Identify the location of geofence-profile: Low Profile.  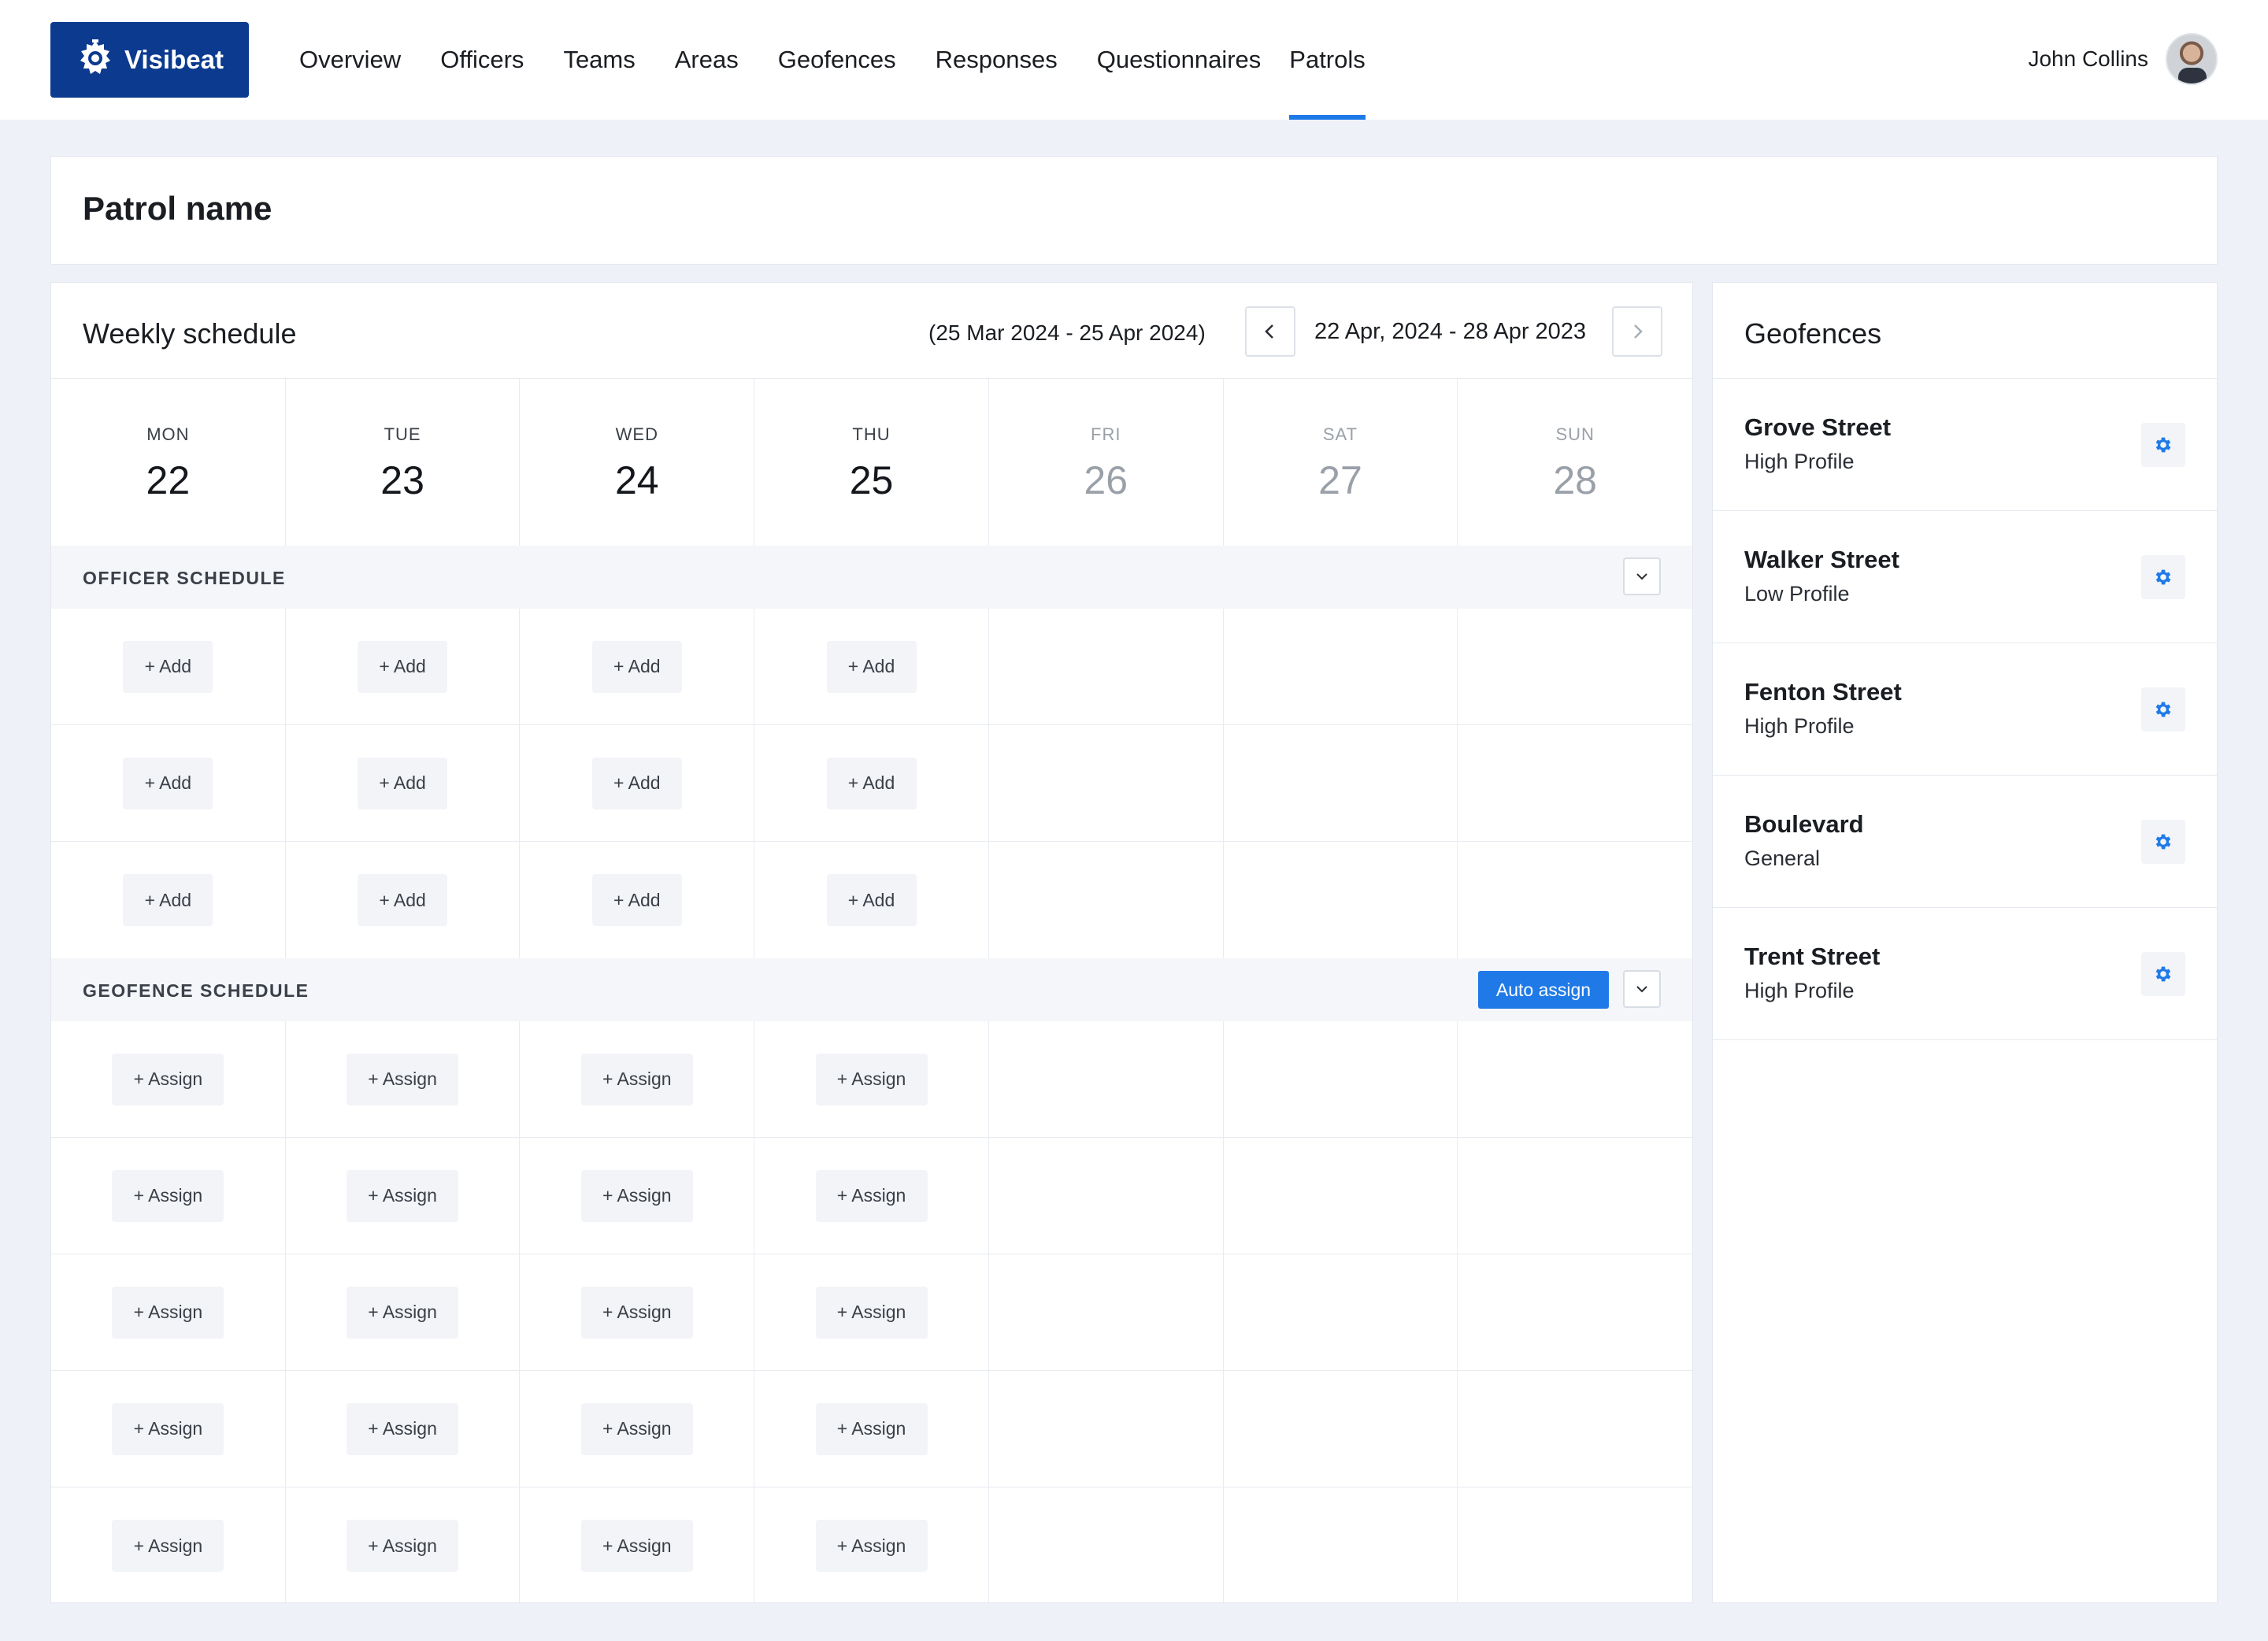
(1797, 594).